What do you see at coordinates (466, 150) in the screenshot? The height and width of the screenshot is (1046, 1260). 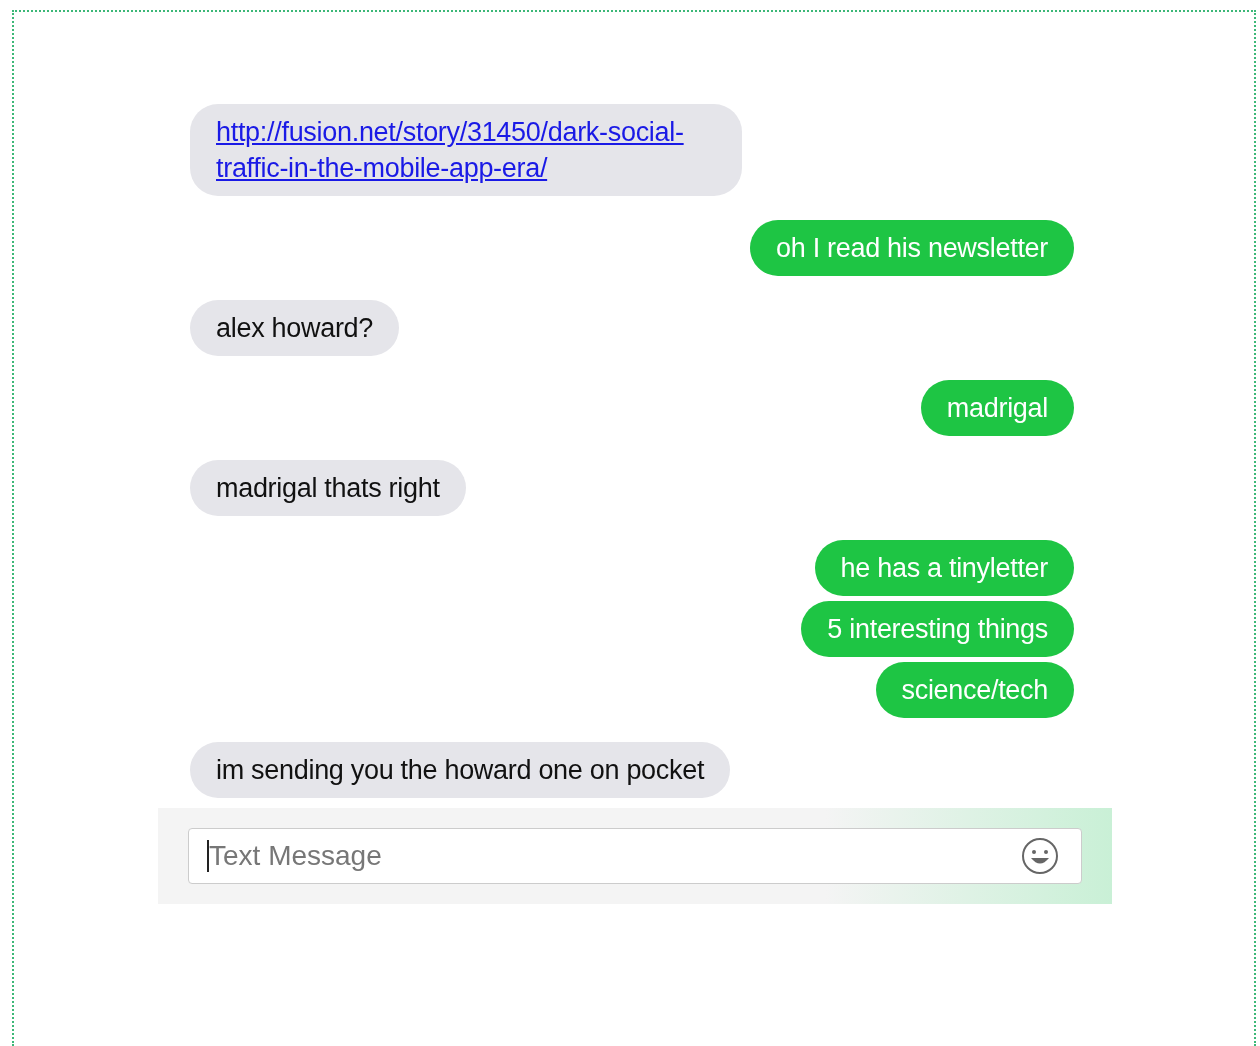 I see `message-link: http://fusion.net/story/31450/dark-social-traffic-in-the-mobile-app-era/` at bounding box center [466, 150].